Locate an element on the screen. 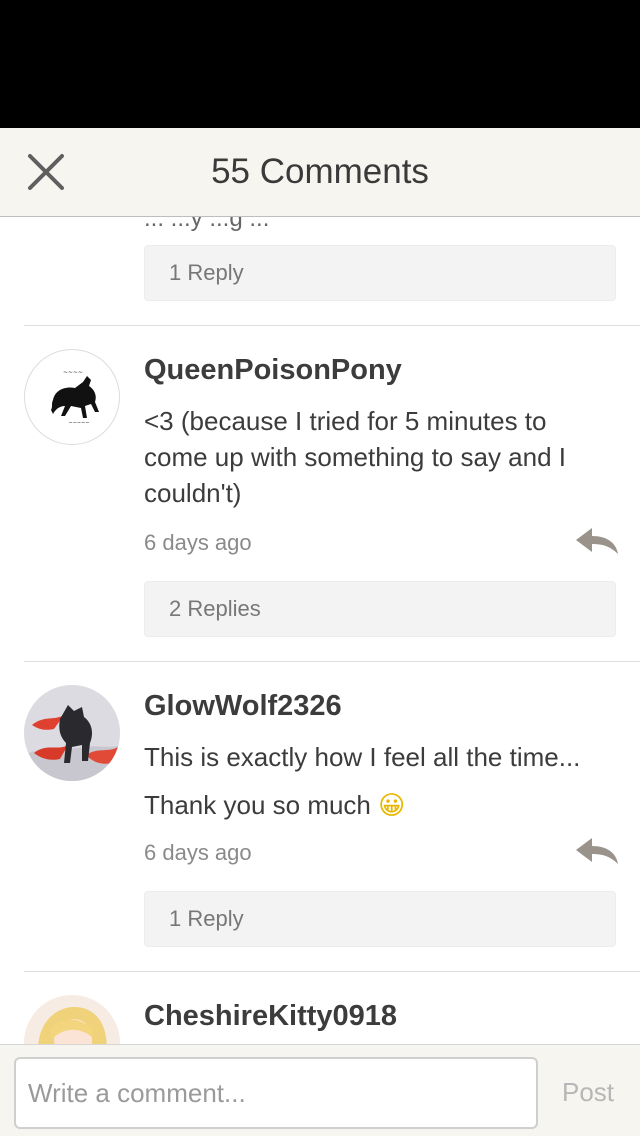 The image size is (640, 1136). comment-username: QueenPoisonPony is located at coordinates (273, 370).